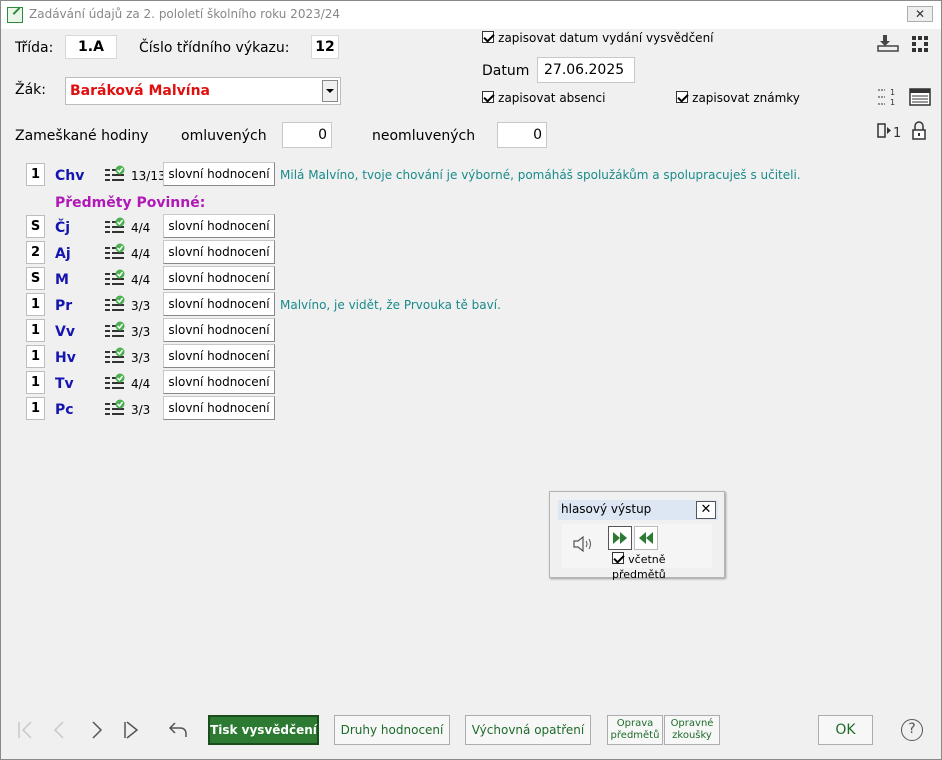 The height and width of the screenshot is (760, 942). Describe the element at coordinates (682, 97) in the screenshot. I see `znamky-checkbox` at that location.